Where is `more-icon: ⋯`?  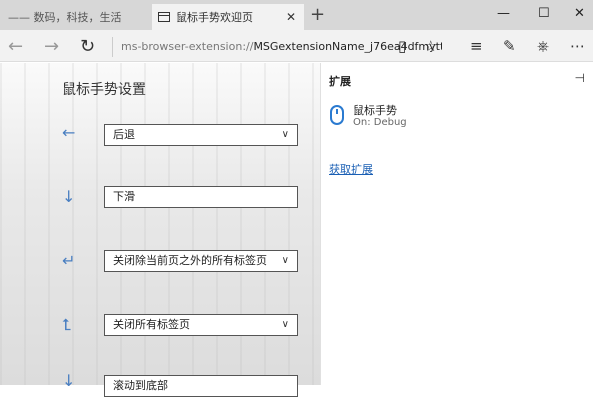 more-icon: ⋯ is located at coordinates (577, 46).